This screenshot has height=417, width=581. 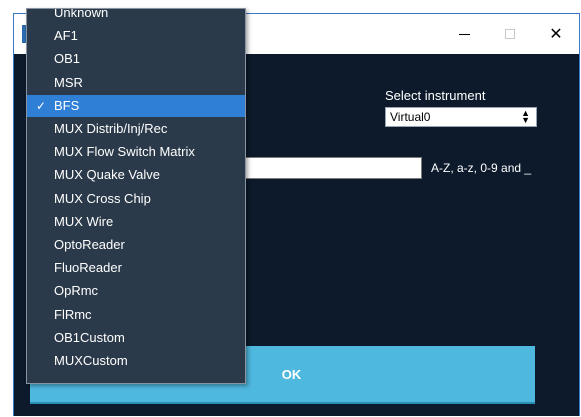 What do you see at coordinates (124, 152) in the screenshot?
I see `dropdown-item-label: MUX Flow Switch Matrix` at bounding box center [124, 152].